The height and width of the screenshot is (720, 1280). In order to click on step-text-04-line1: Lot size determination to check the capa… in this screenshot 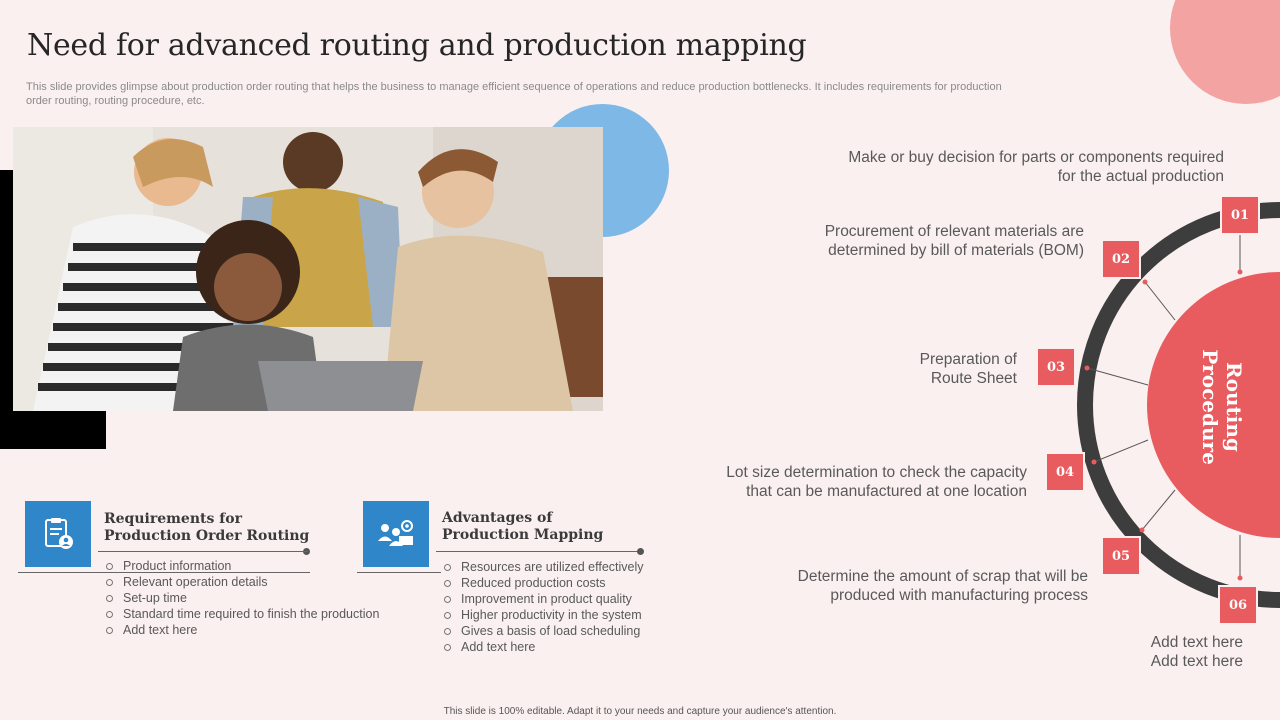, I will do `click(876, 472)`.